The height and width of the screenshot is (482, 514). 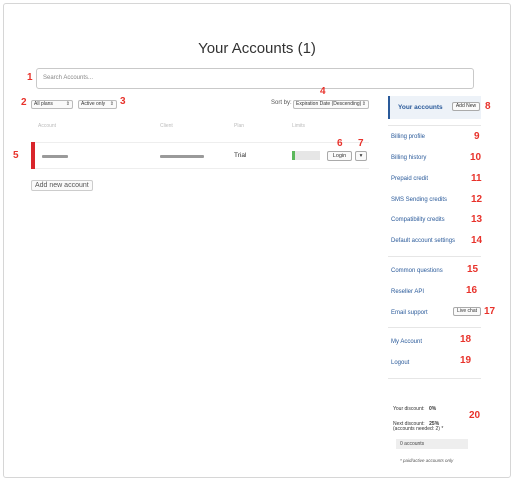 I want to click on sidebar-item-compatibility-credits: Compatibility credits, so click(x=418, y=220).